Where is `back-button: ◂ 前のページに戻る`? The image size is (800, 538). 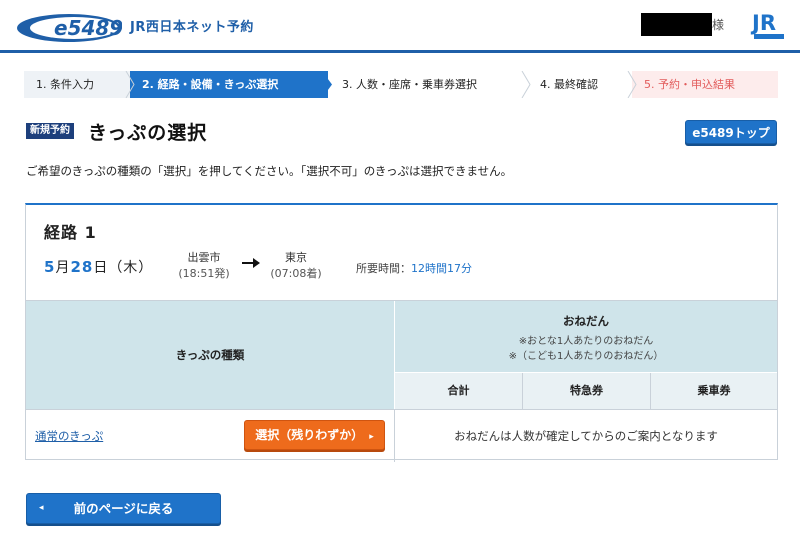
back-button: ◂ 前のページに戻る is located at coordinates (123, 508).